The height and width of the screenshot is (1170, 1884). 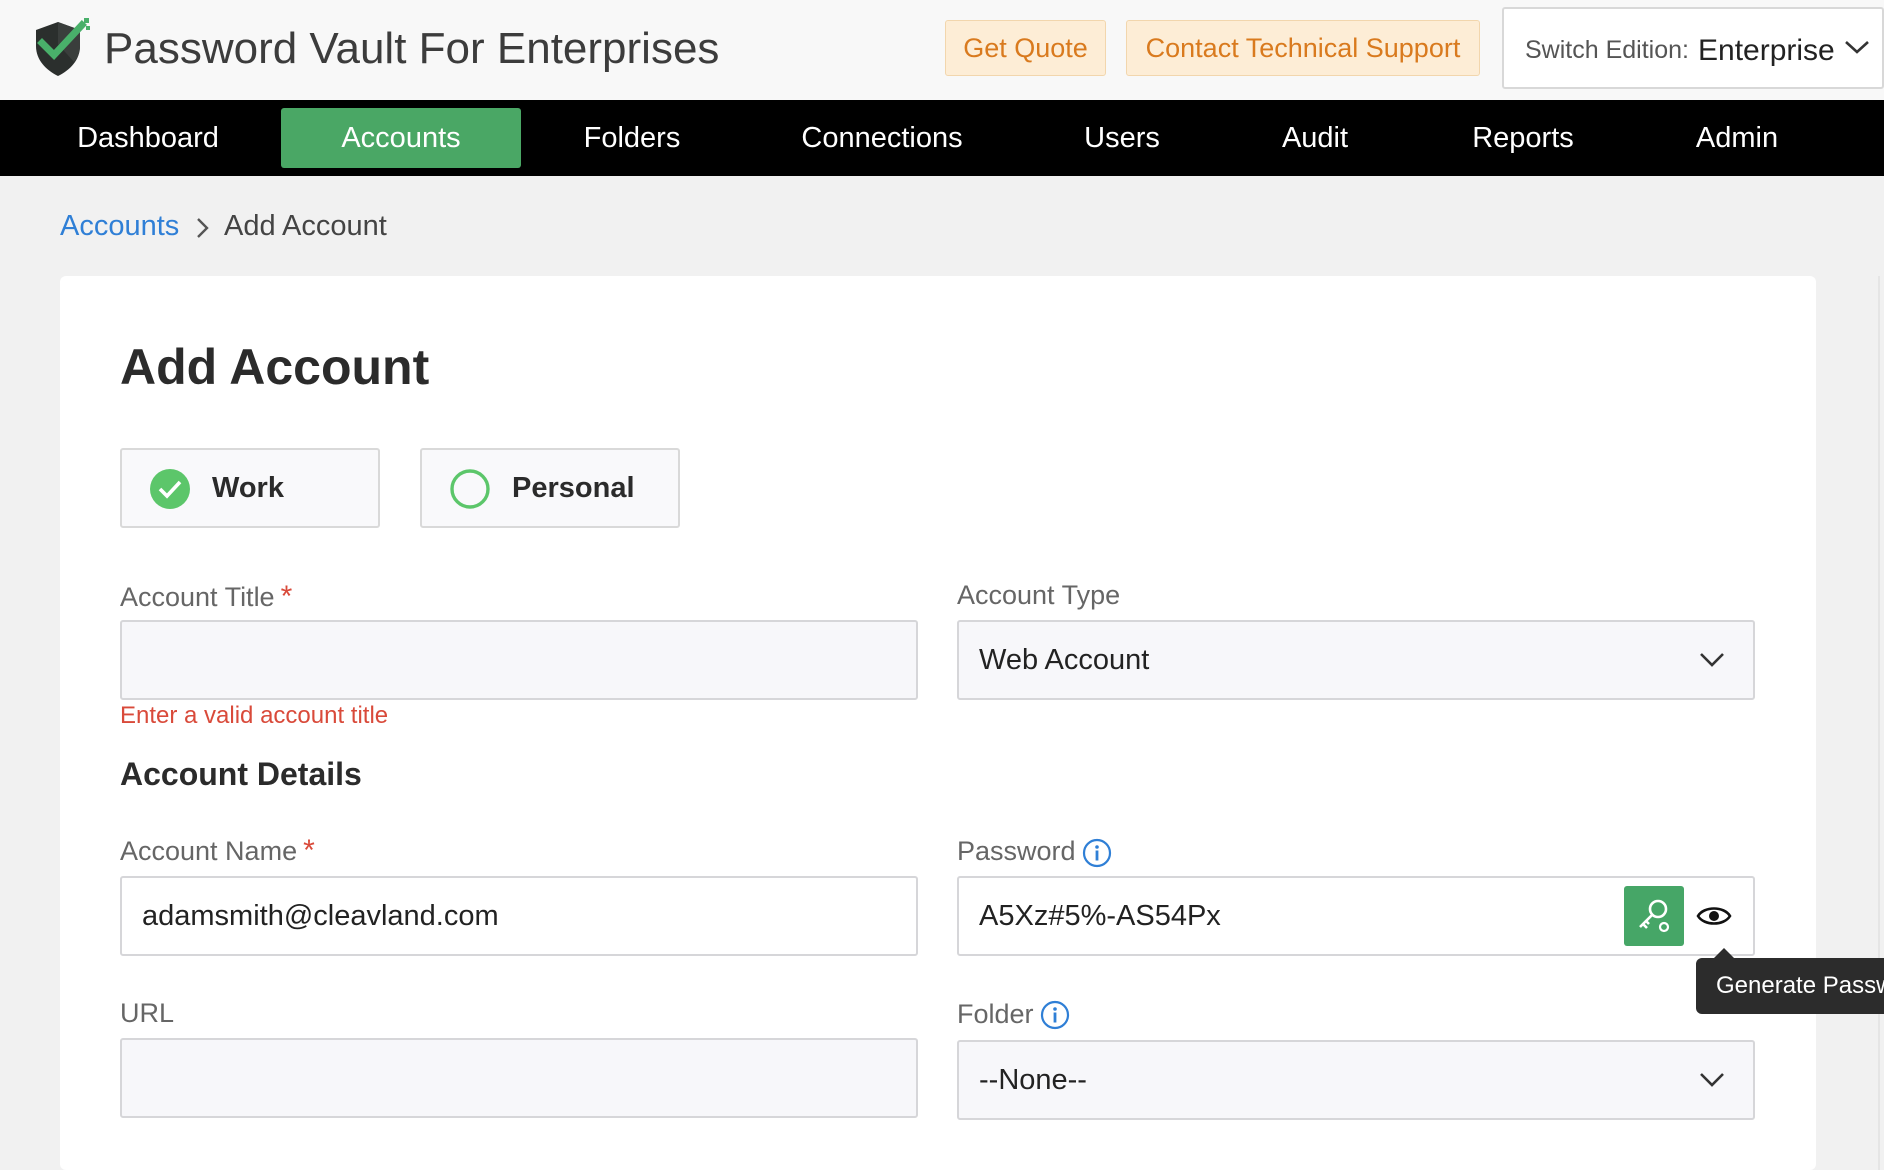 I want to click on nav-audit: Audit, so click(x=1315, y=138).